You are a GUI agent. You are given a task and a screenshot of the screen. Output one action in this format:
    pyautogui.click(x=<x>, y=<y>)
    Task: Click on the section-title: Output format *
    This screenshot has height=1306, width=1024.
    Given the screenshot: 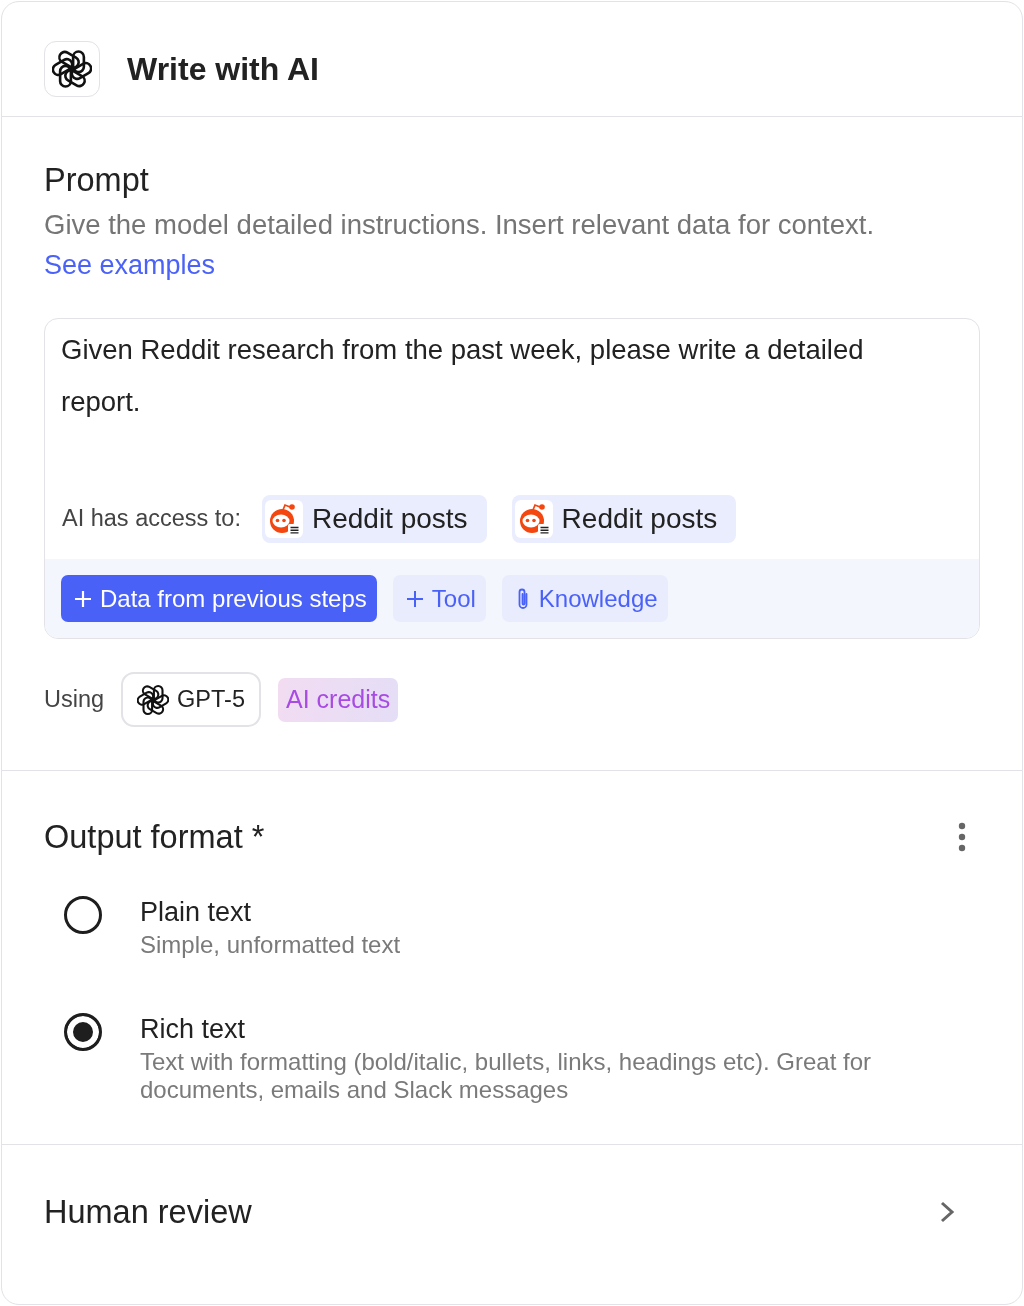 What is the action you would take?
    pyautogui.click(x=154, y=837)
    